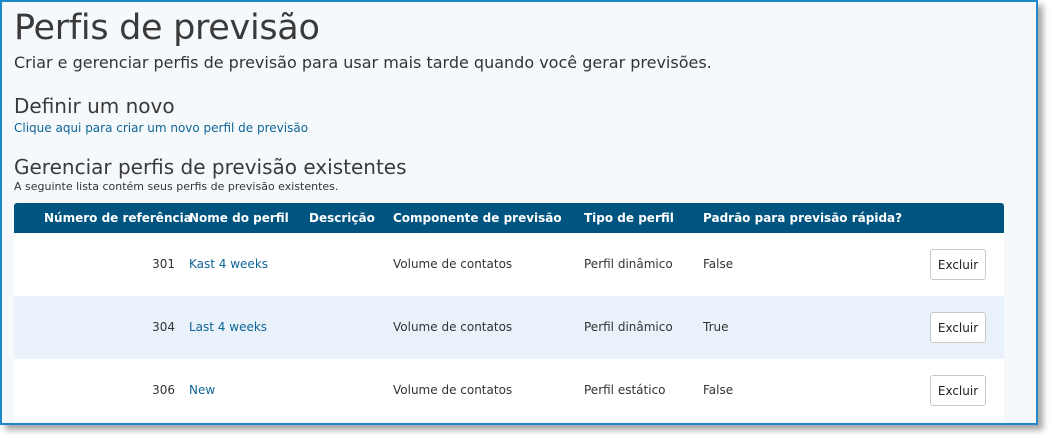  Describe the element at coordinates (202, 390) in the screenshot. I see `profile-name-link: New` at that location.